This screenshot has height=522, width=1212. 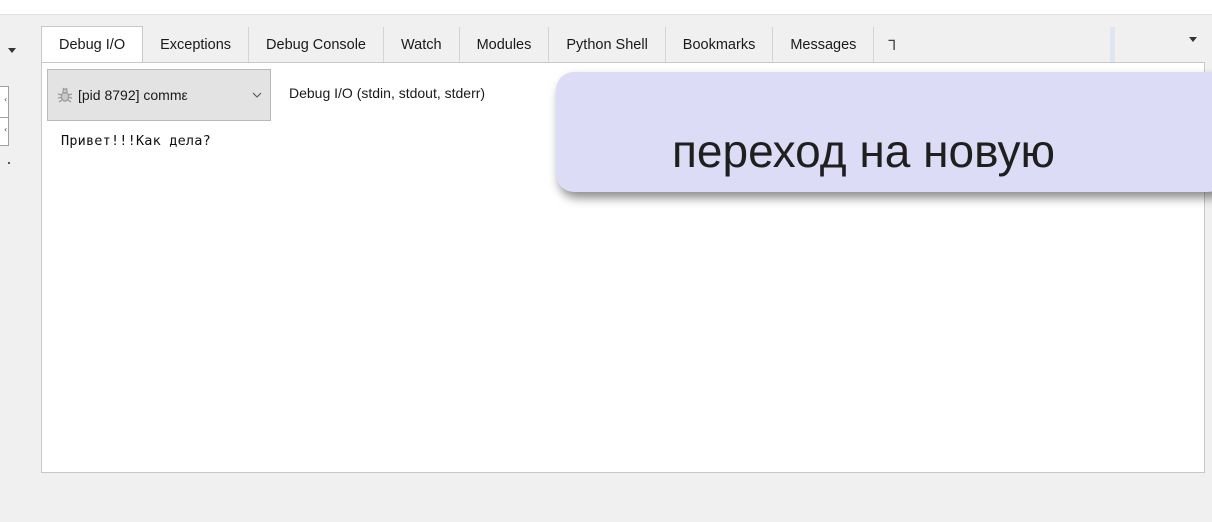 I want to click on left-panel-dropdown-icon, so click(x=12, y=50).